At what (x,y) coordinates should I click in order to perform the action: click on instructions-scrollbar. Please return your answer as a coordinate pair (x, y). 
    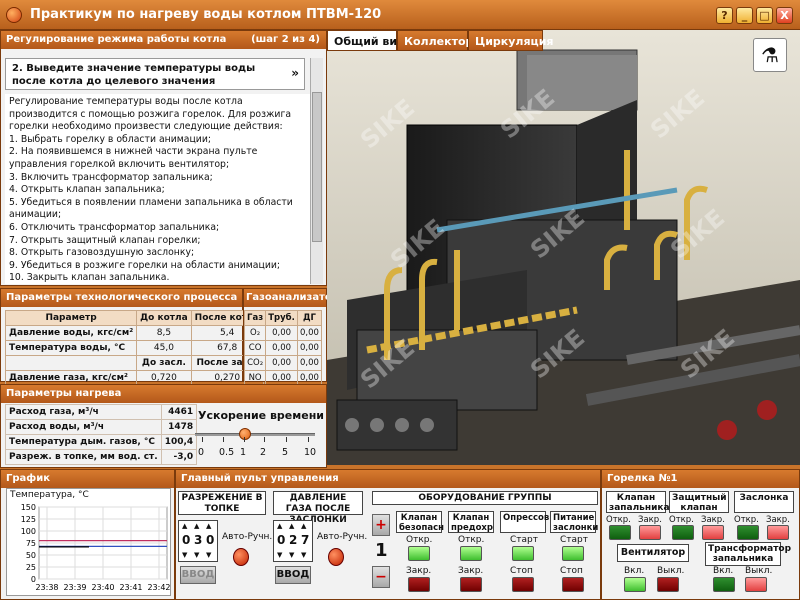
    Looking at the image, I should click on (316, 171).